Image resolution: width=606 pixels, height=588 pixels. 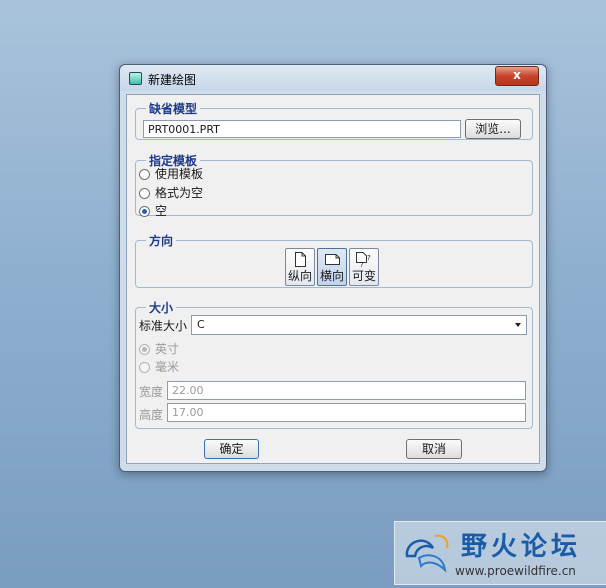 I want to click on app-icon, so click(x=135, y=78).